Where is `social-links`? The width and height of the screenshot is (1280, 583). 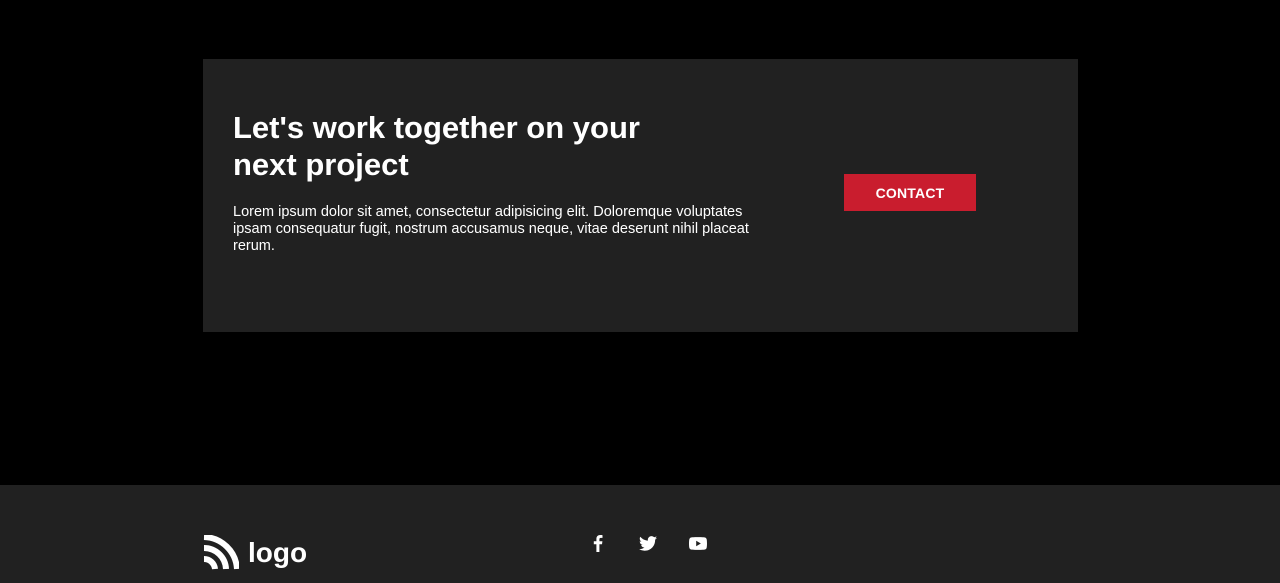
social-links is located at coordinates (648, 543).